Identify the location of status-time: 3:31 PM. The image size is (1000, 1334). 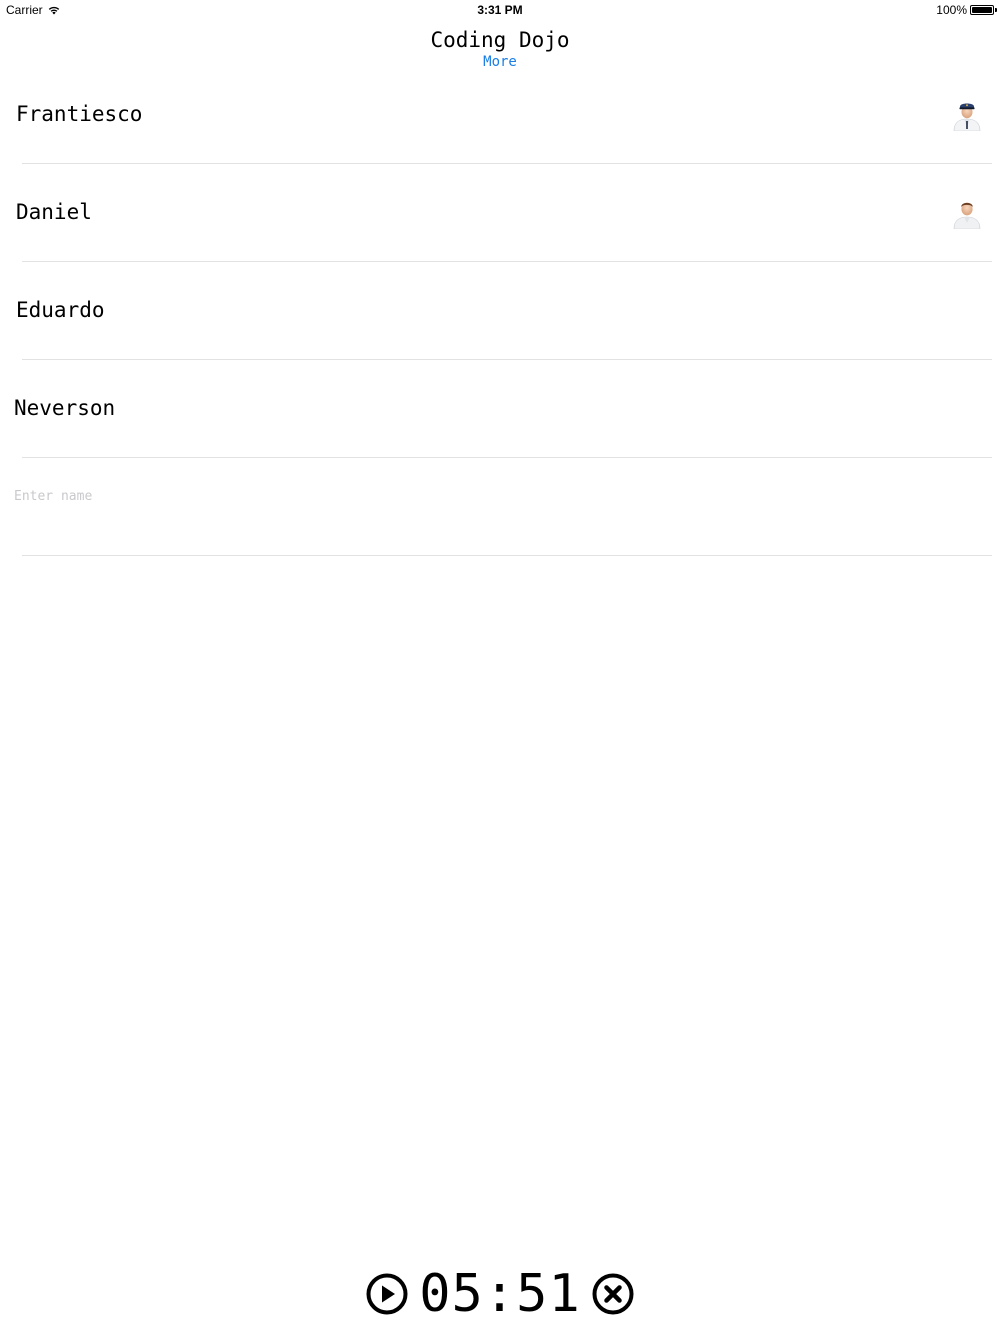
(500, 10).